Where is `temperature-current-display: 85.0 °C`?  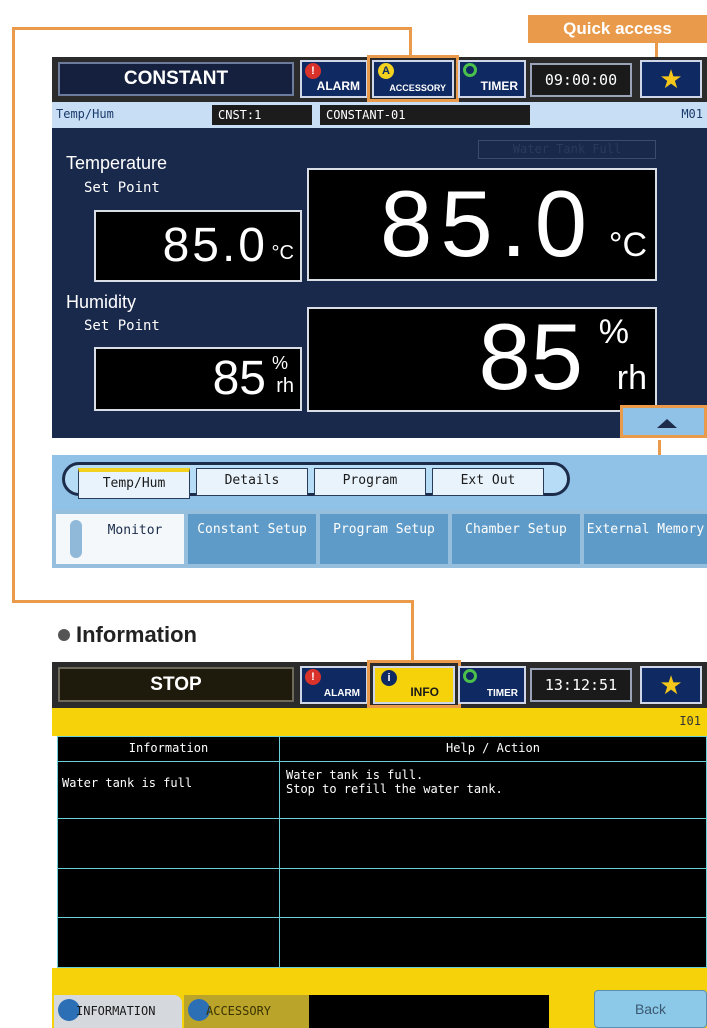 temperature-current-display: 85.0 °C is located at coordinates (482, 224).